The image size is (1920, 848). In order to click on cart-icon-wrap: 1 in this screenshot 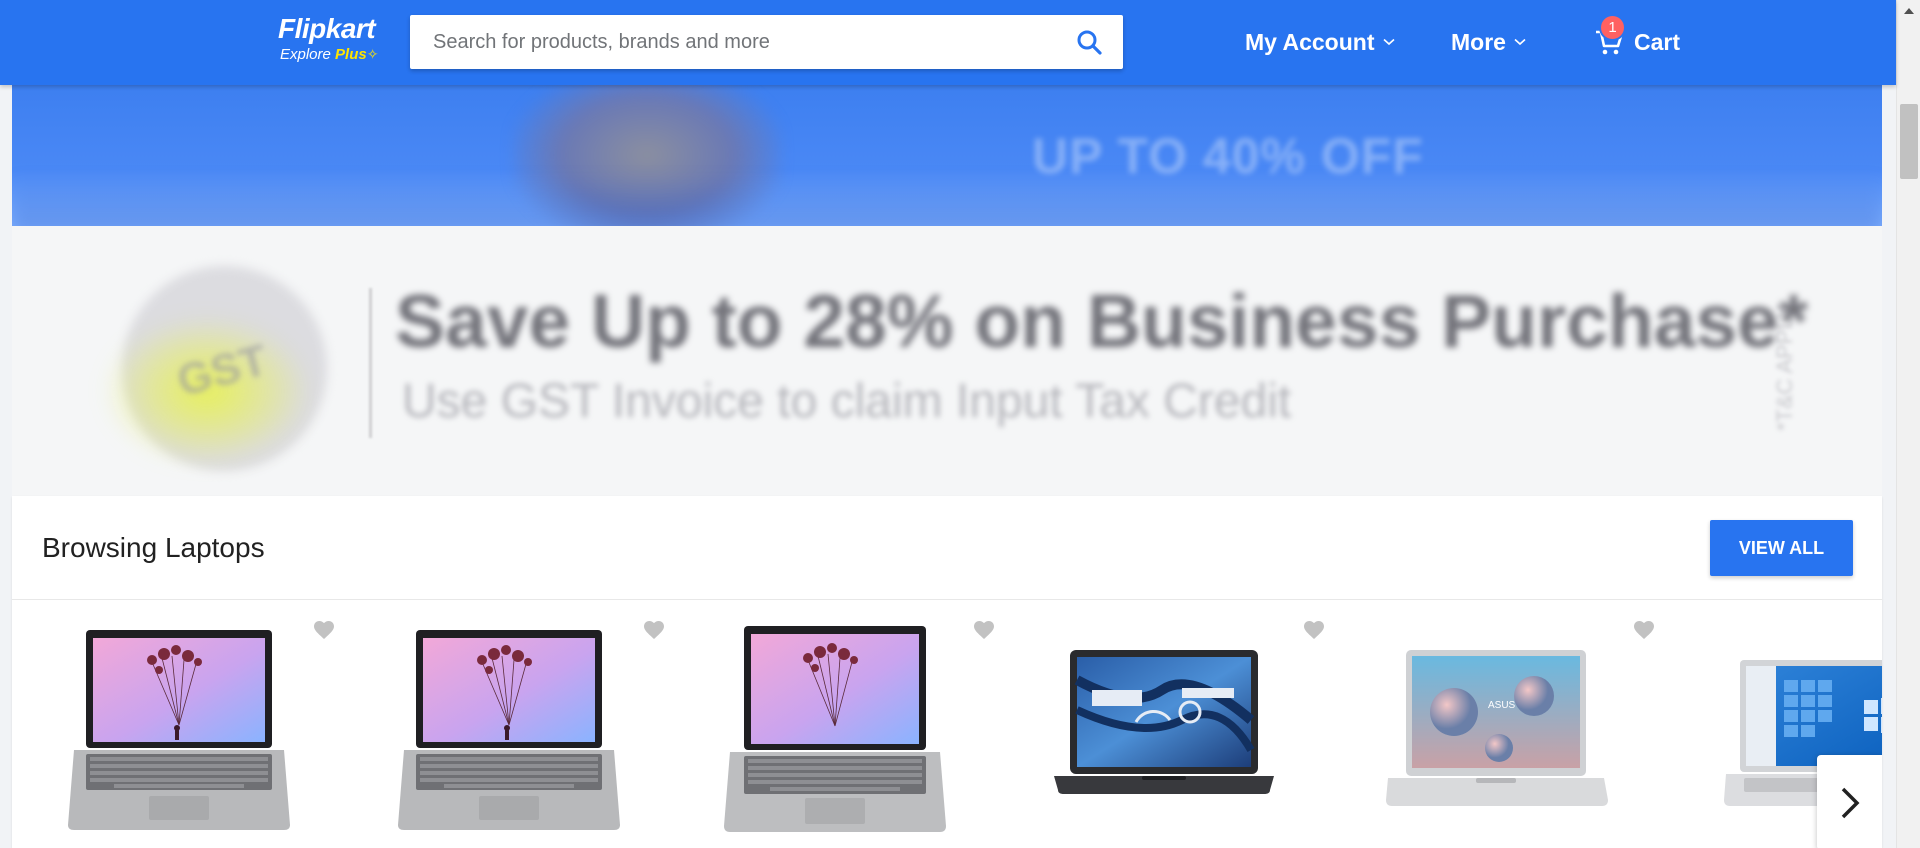, I will do `click(1610, 35)`.